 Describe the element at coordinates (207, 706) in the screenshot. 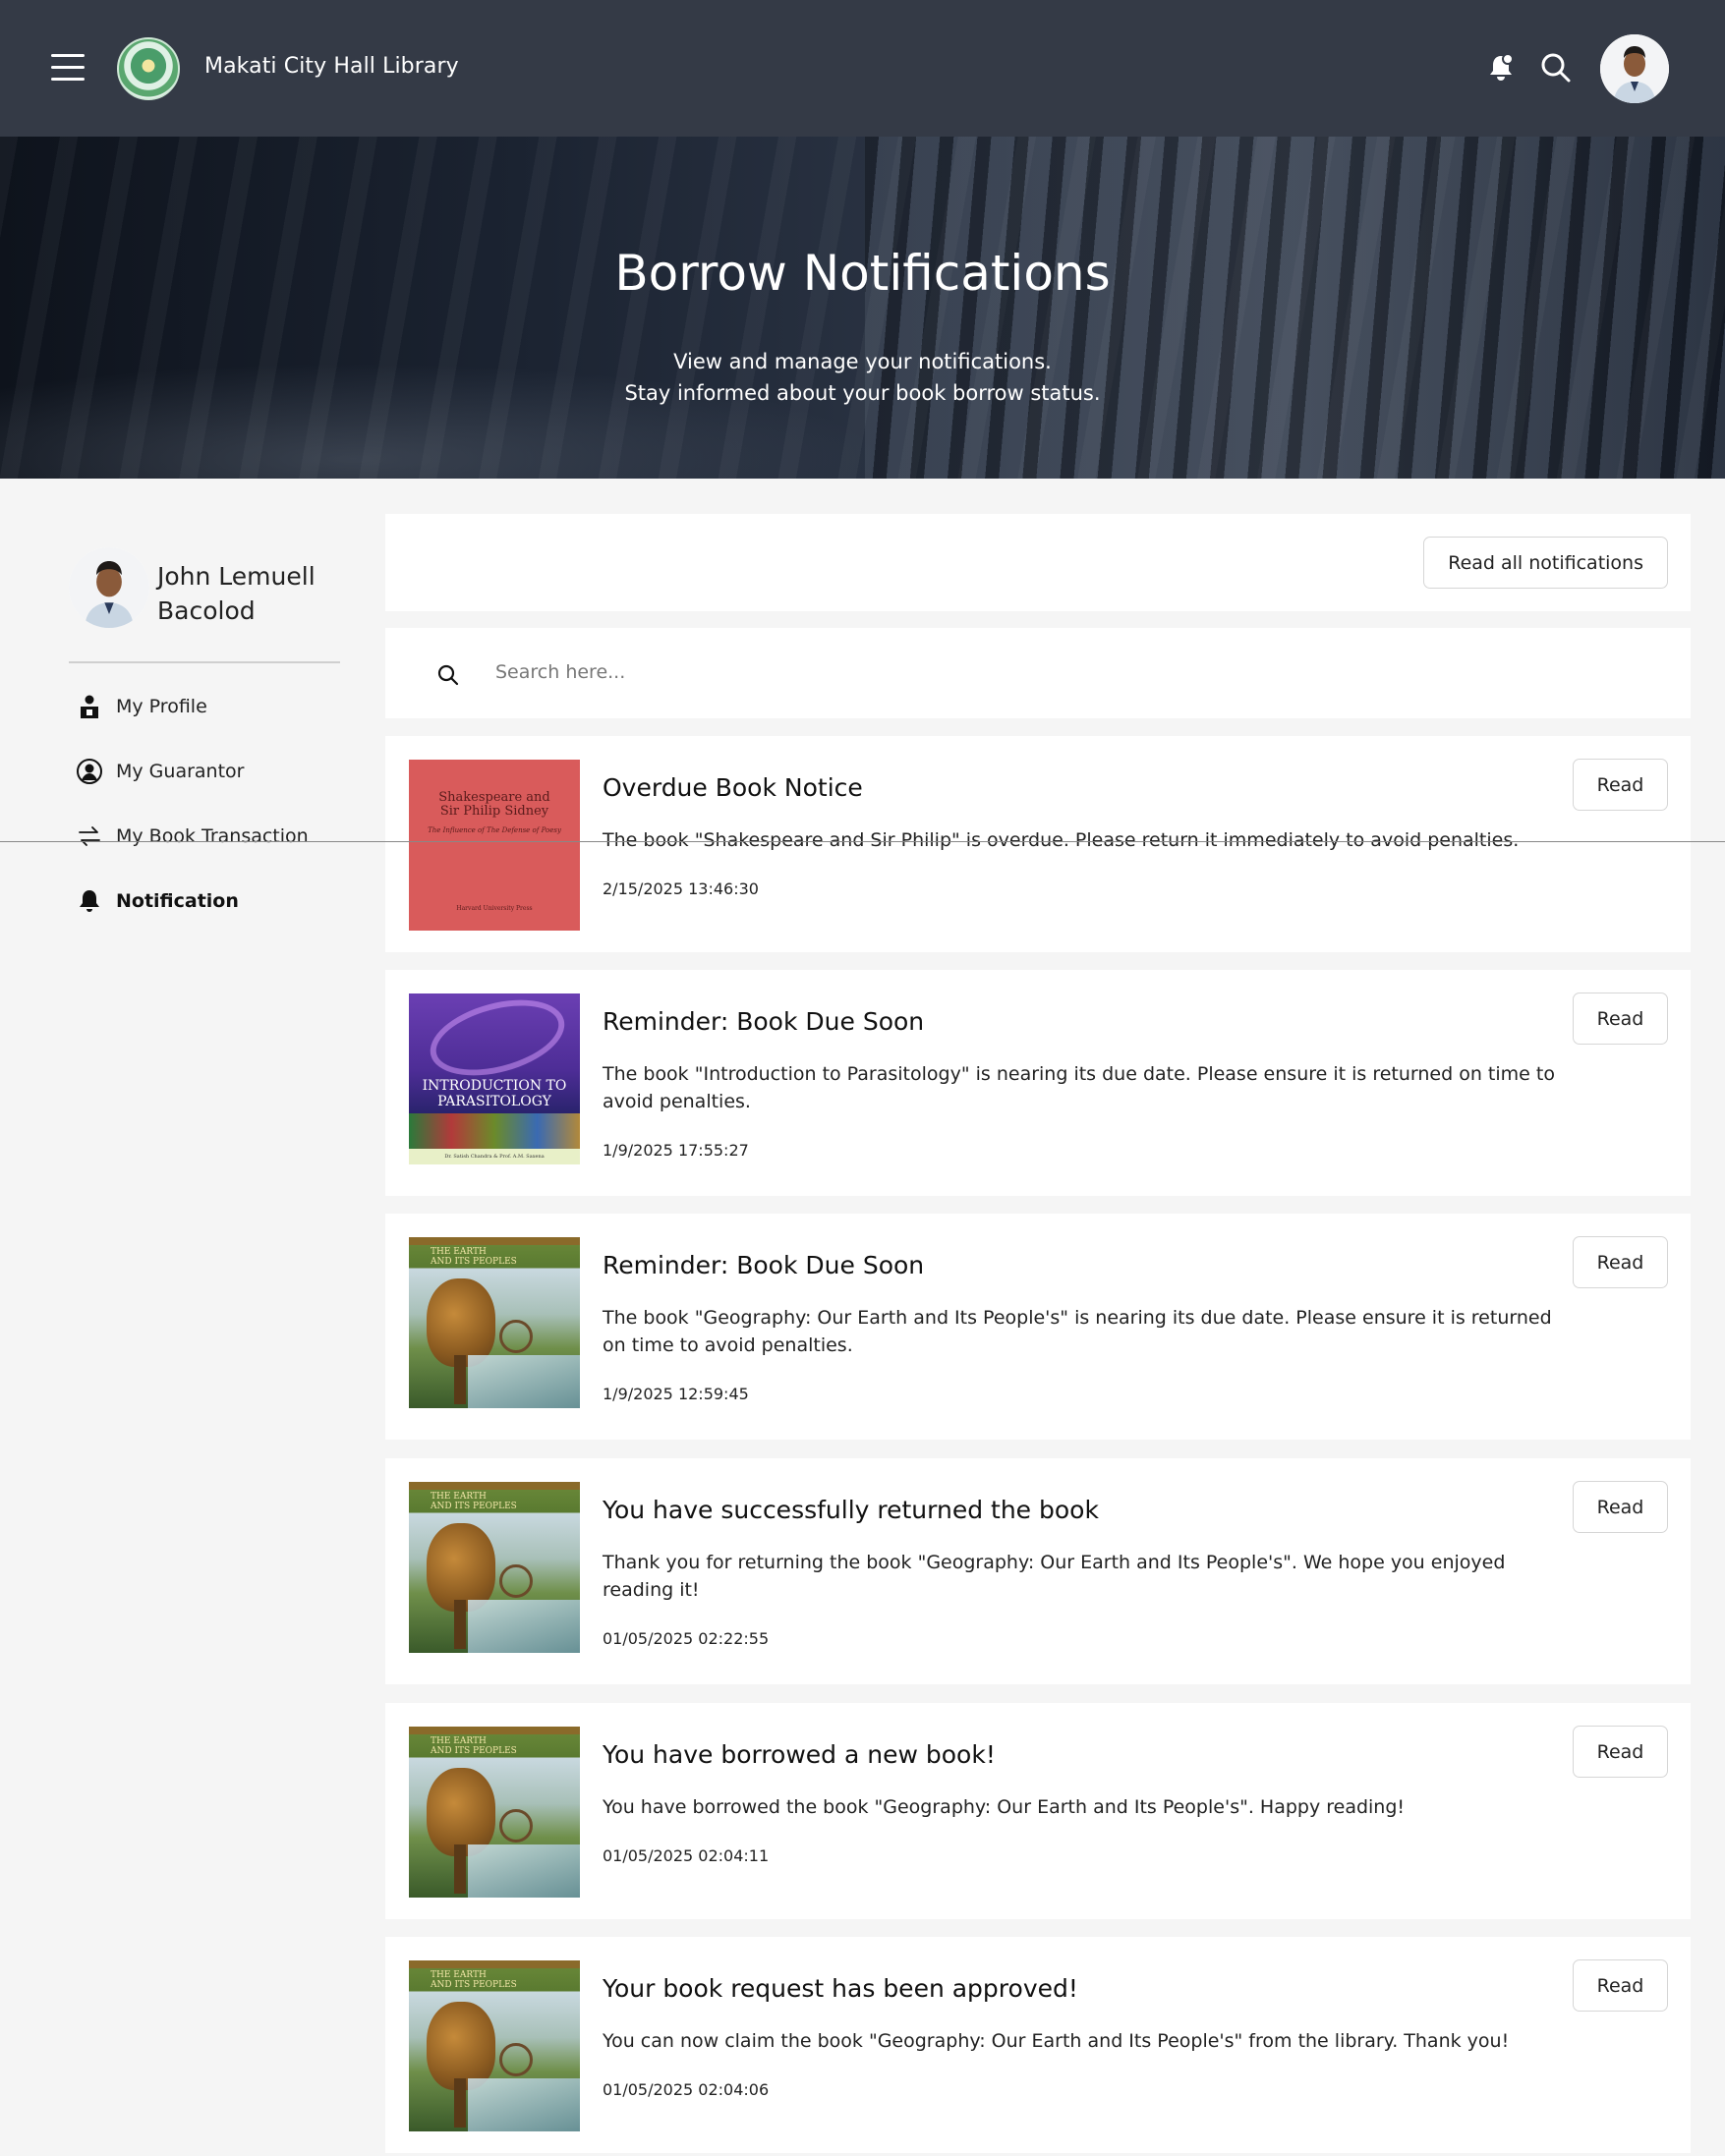

I see `sidebar-item-my-profile: My Profile` at that location.